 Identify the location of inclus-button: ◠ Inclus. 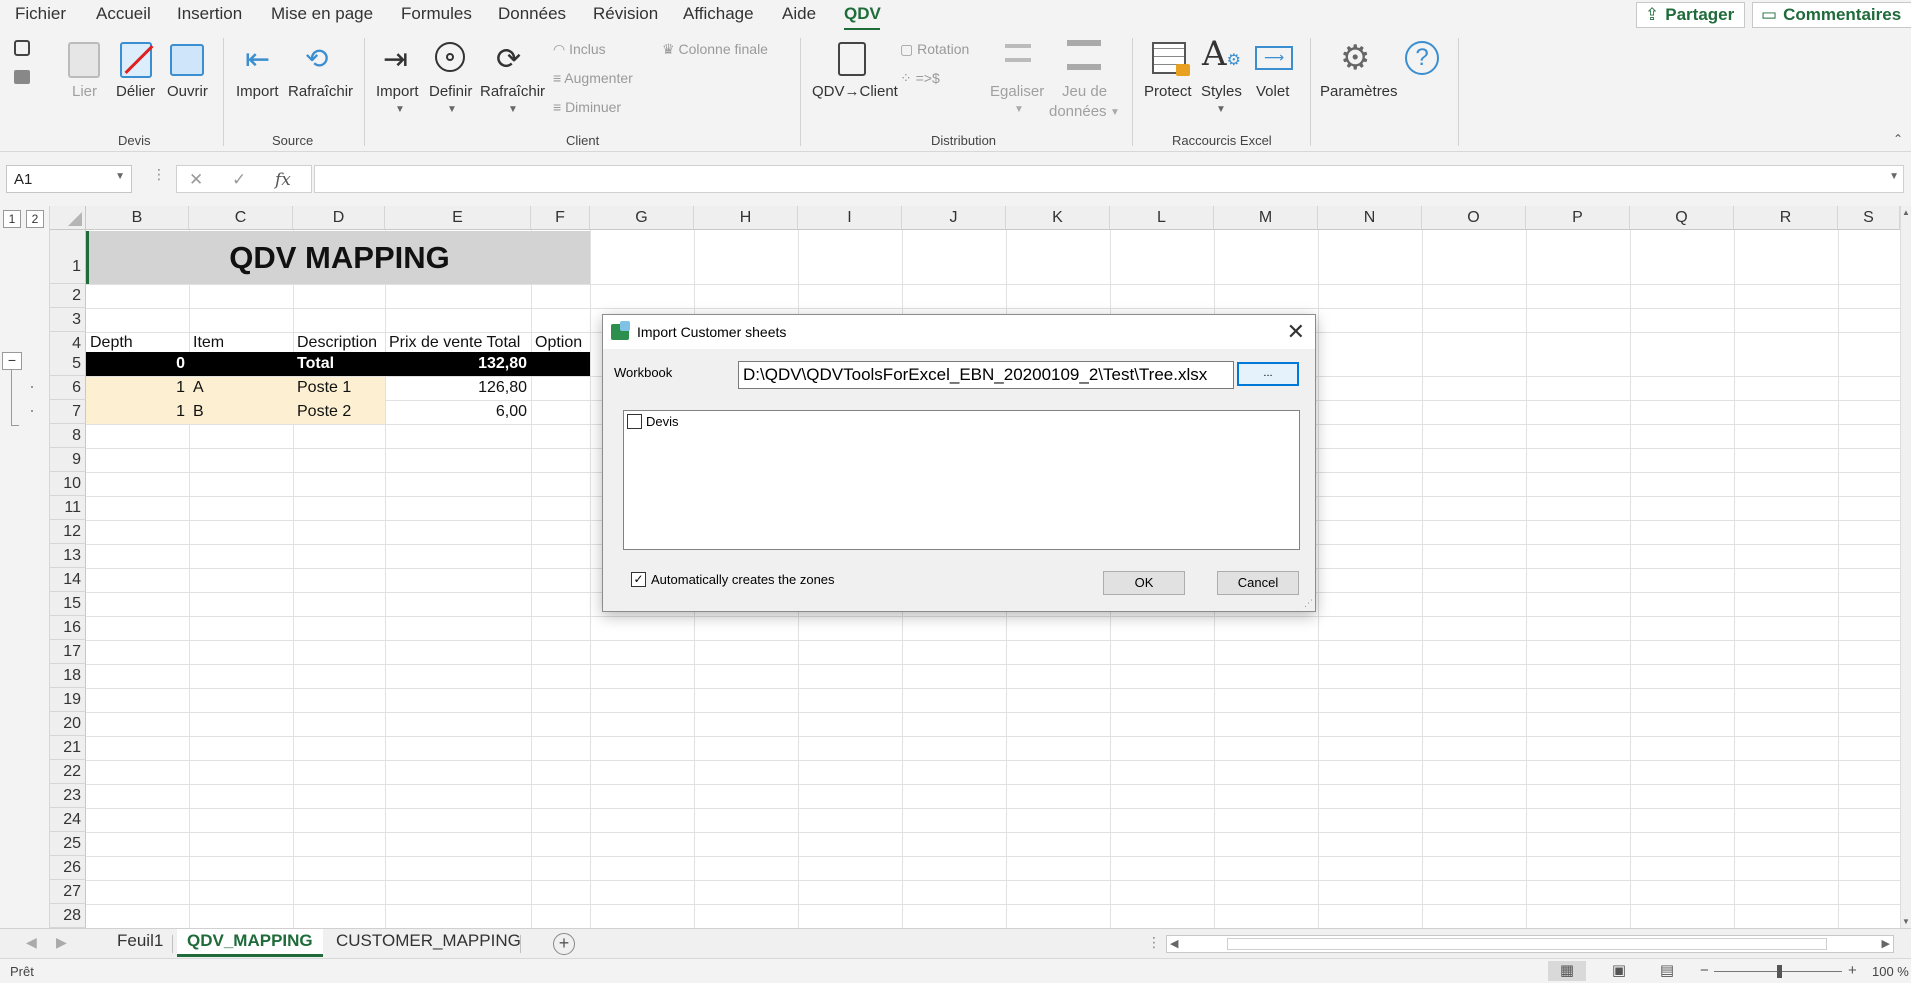
(579, 49).